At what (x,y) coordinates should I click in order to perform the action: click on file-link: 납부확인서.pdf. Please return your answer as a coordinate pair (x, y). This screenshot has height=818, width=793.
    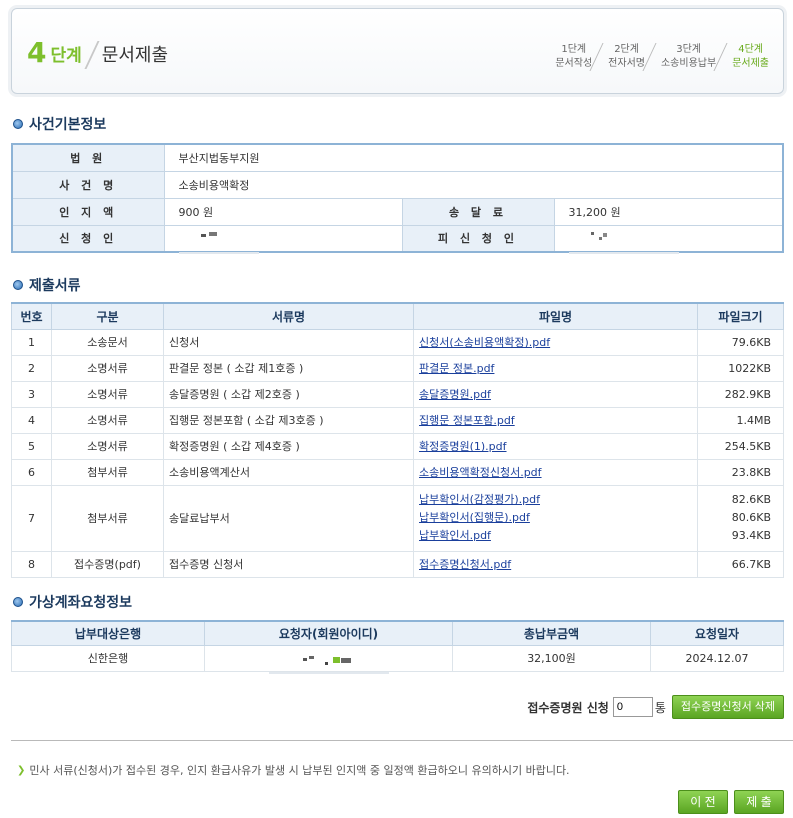
    Looking at the image, I should click on (455, 535).